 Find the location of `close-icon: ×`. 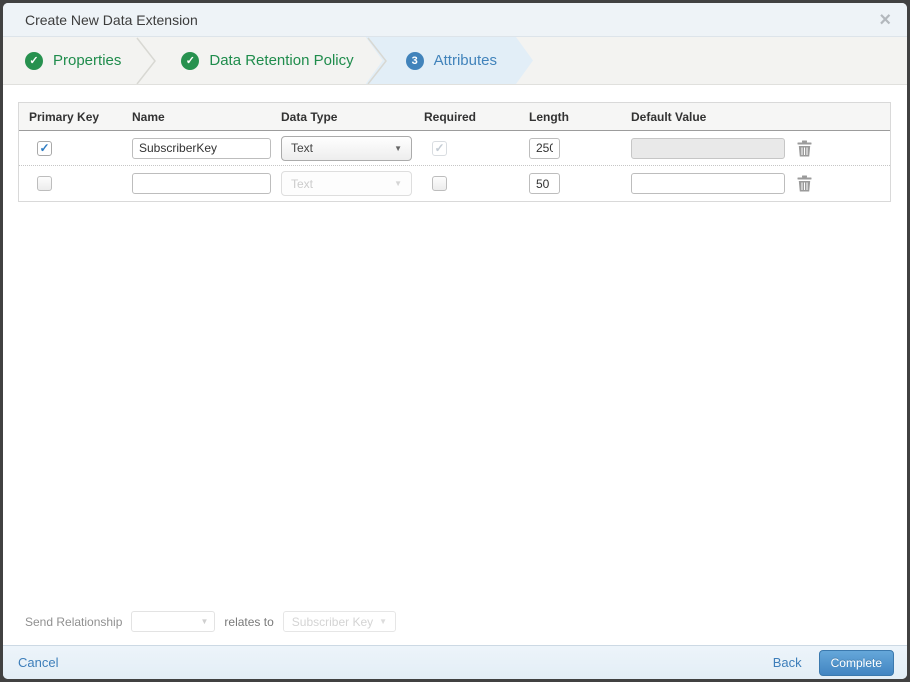

close-icon: × is located at coordinates (885, 20).